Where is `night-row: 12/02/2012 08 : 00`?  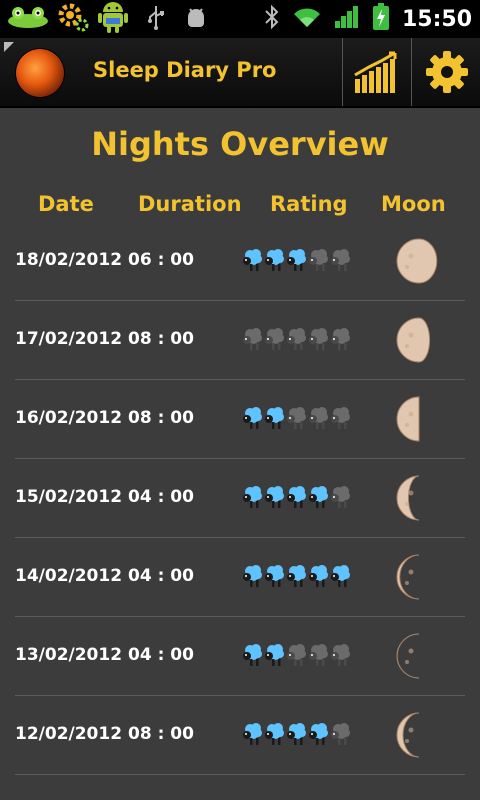 night-row: 12/02/2012 08 : 00 is located at coordinates (240, 735).